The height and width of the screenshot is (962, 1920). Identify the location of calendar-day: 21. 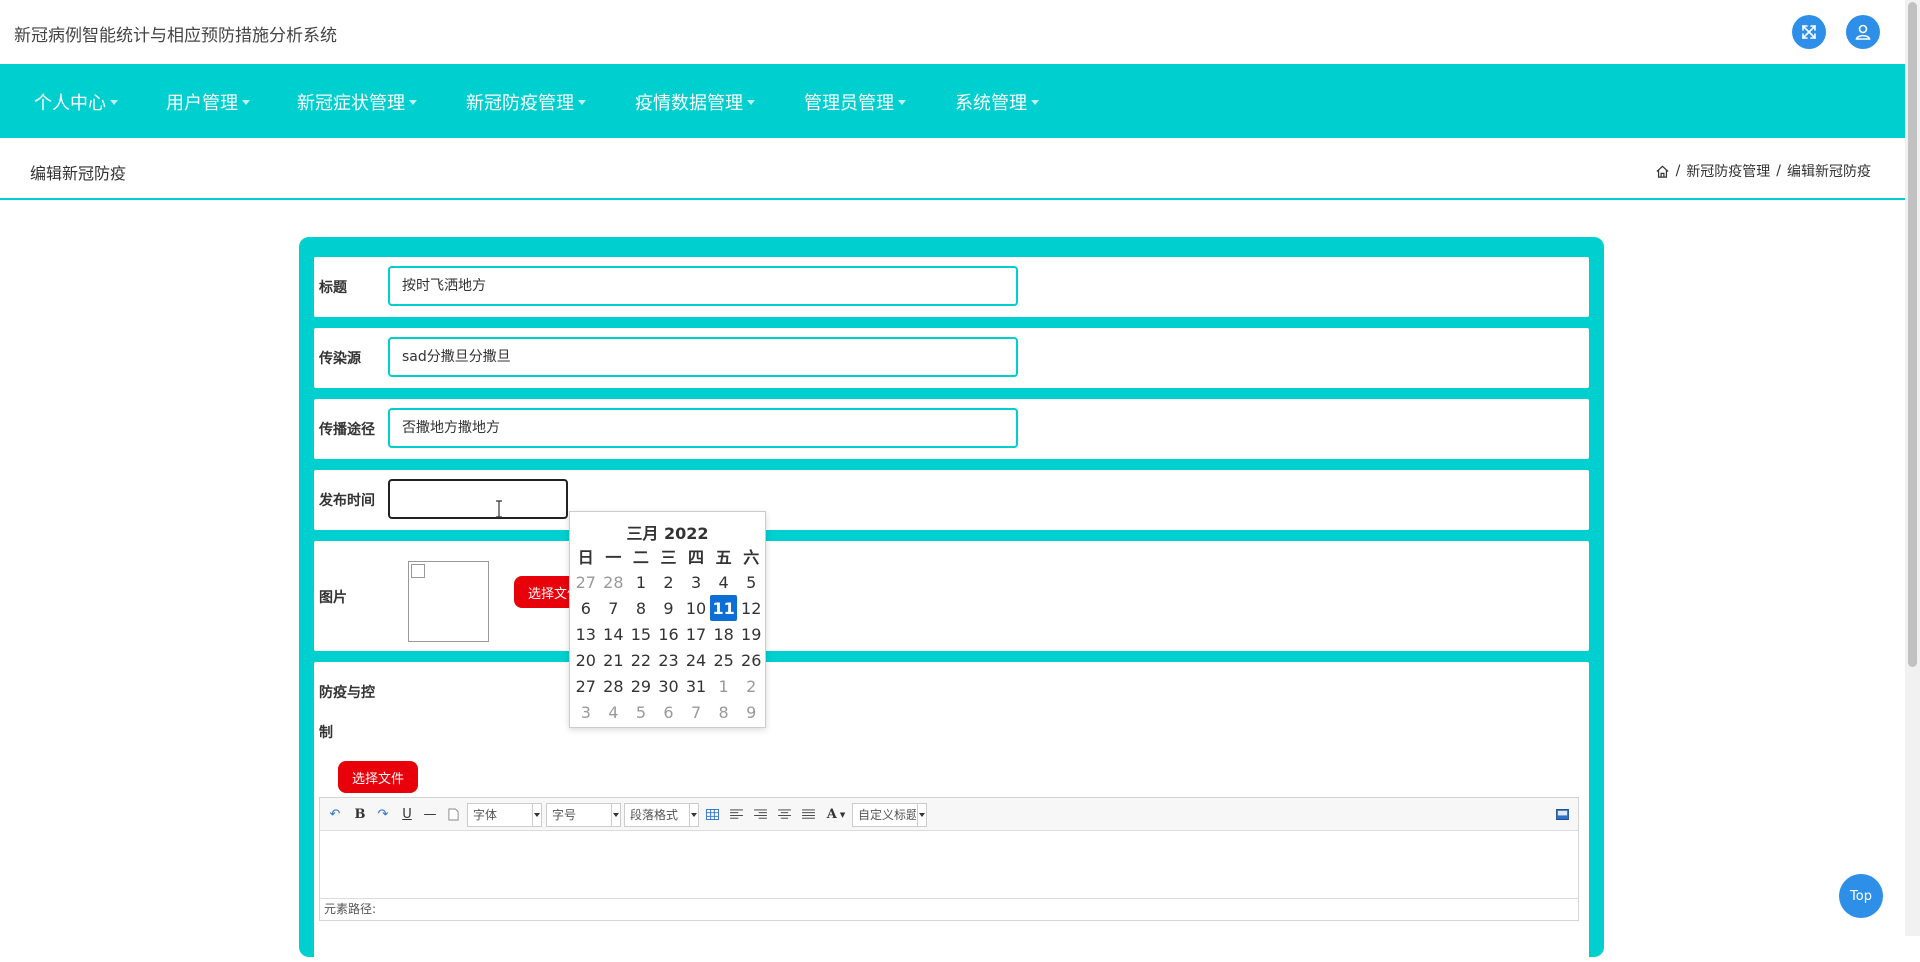
(614, 660).